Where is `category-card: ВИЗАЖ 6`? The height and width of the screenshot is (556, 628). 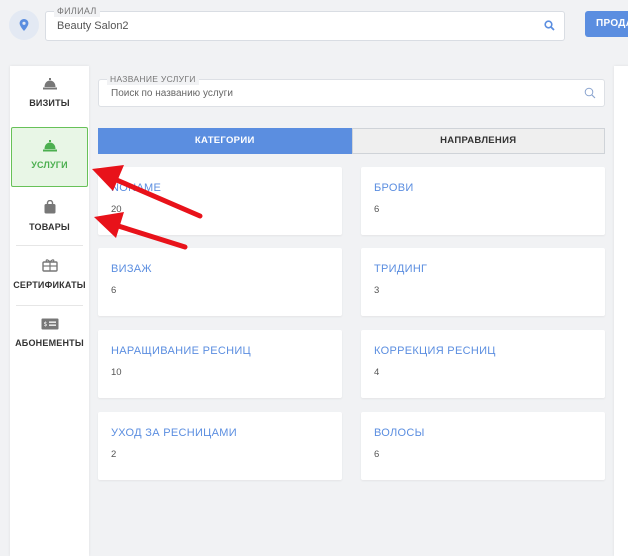
category-card: ВИЗАЖ 6 is located at coordinates (220, 282).